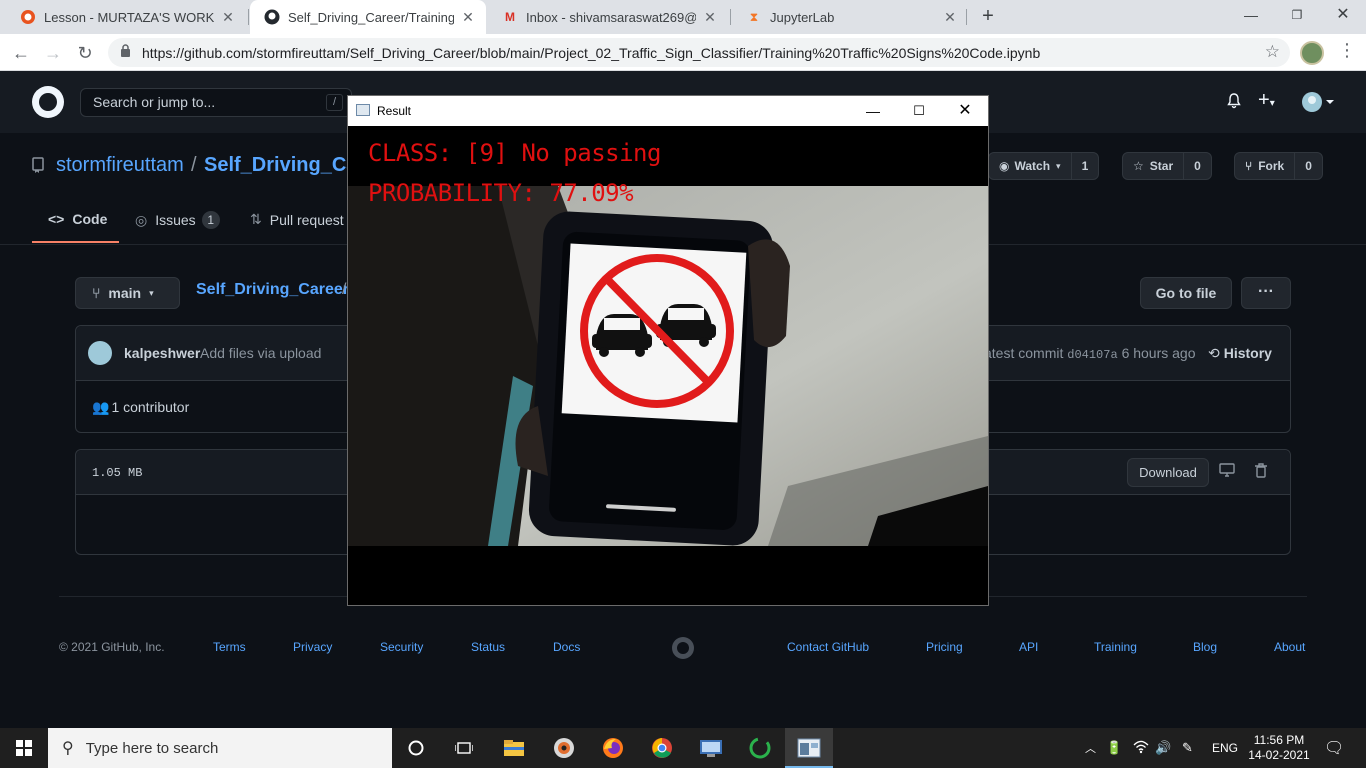 This screenshot has width=1366, height=768. Describe the element at coordinates (334, 102) in the screenshot. I see `search-shortcut-hint: /` at that location.